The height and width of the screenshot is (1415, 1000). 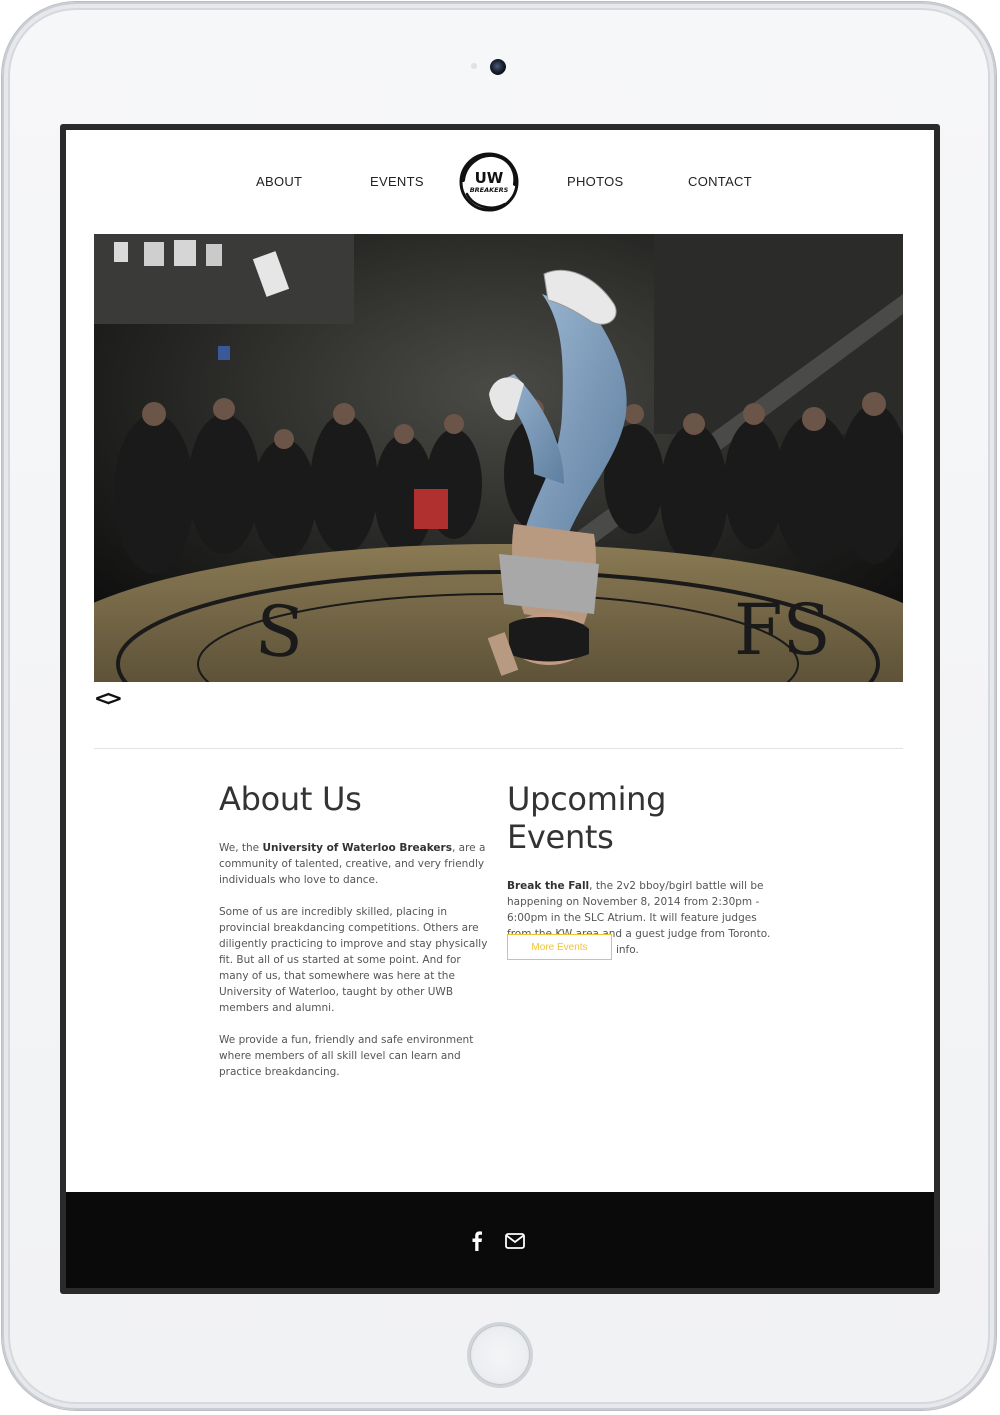 What do you see at coordinates (114, 698) in the screenshot?
I see `slider-next-button: >` at bounding box center [114, 698].